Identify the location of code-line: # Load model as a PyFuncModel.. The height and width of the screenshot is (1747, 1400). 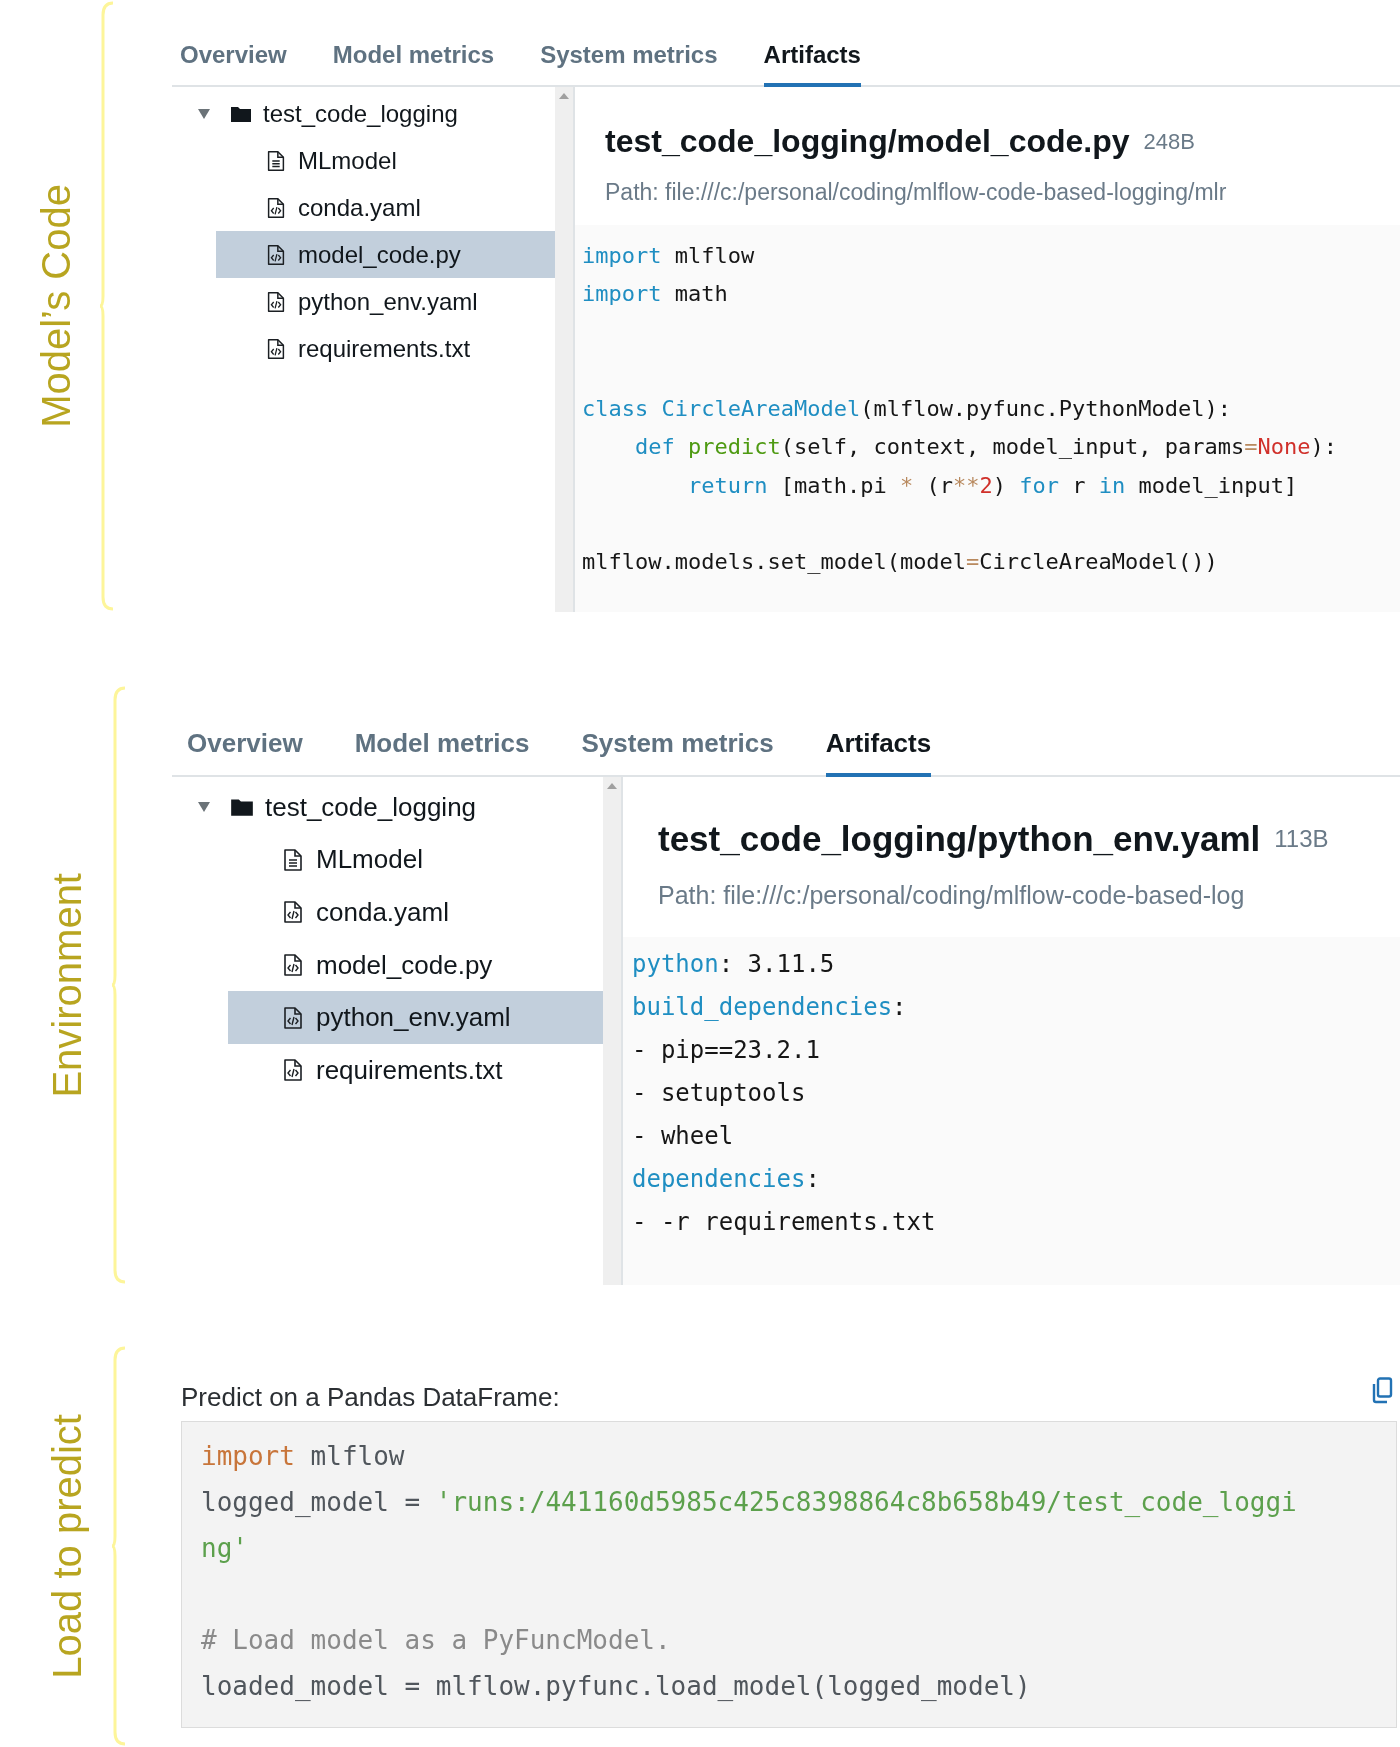
(436, 1640).